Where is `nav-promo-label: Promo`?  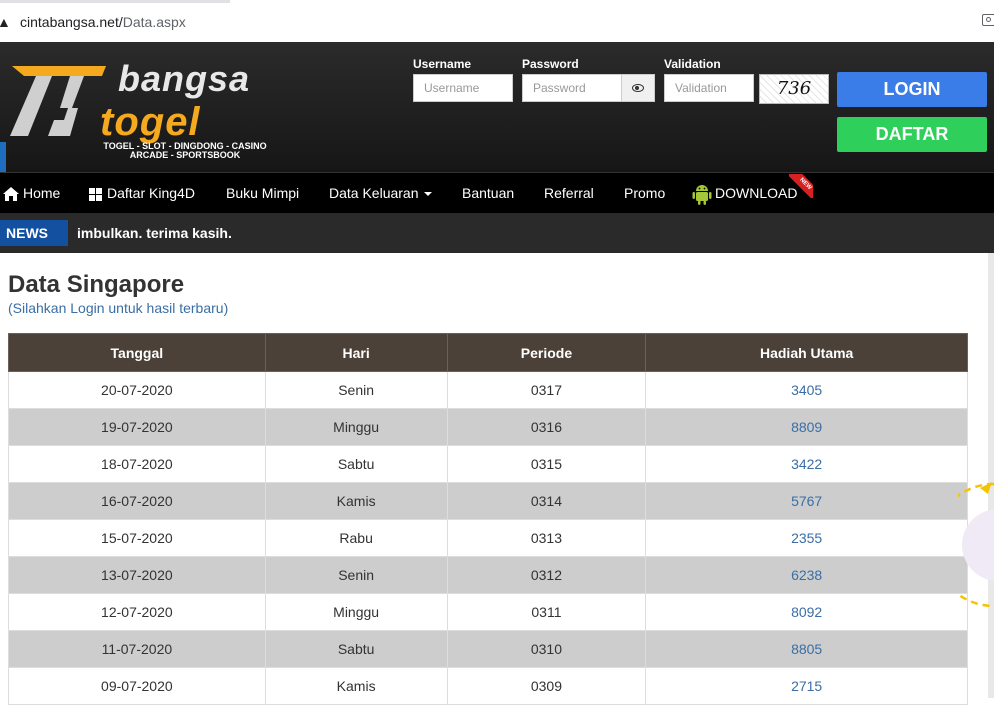 nav-promo-label: Promo is located at coordinates (645, 193).